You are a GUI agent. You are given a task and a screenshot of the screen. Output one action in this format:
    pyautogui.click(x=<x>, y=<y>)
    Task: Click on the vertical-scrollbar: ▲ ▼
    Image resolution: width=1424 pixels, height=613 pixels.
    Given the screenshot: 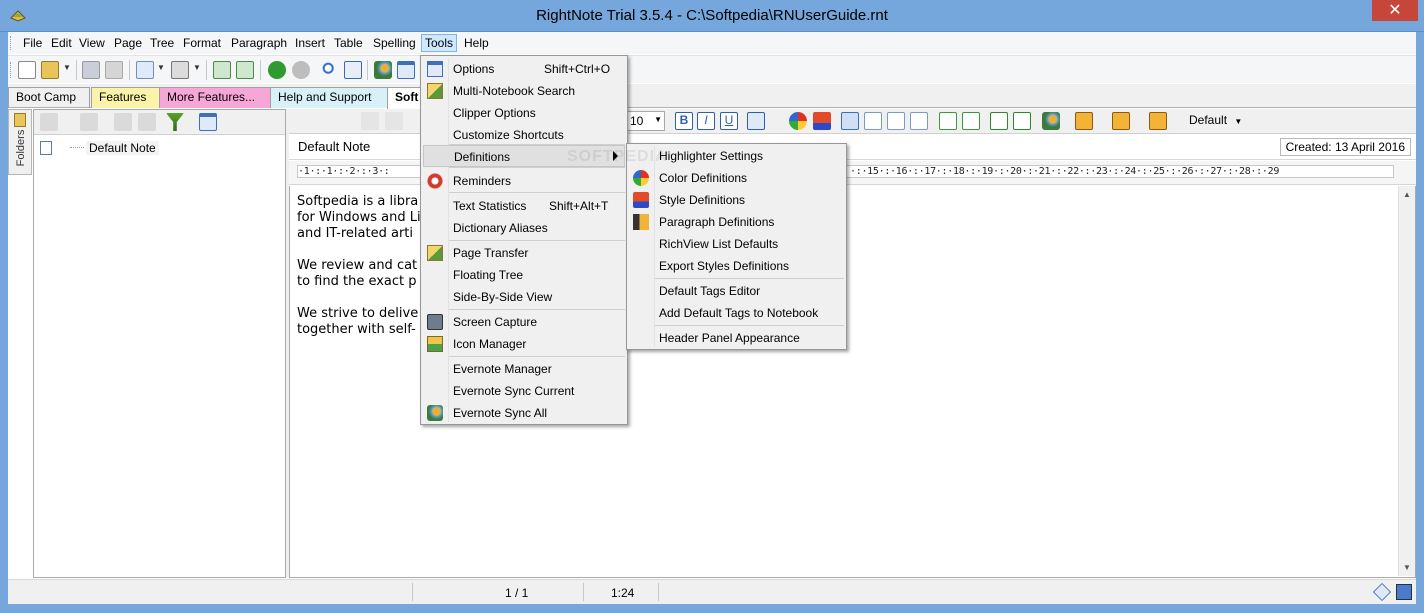 What is the action you would take?
    pyautogui.click(x=1406, y=381)
    